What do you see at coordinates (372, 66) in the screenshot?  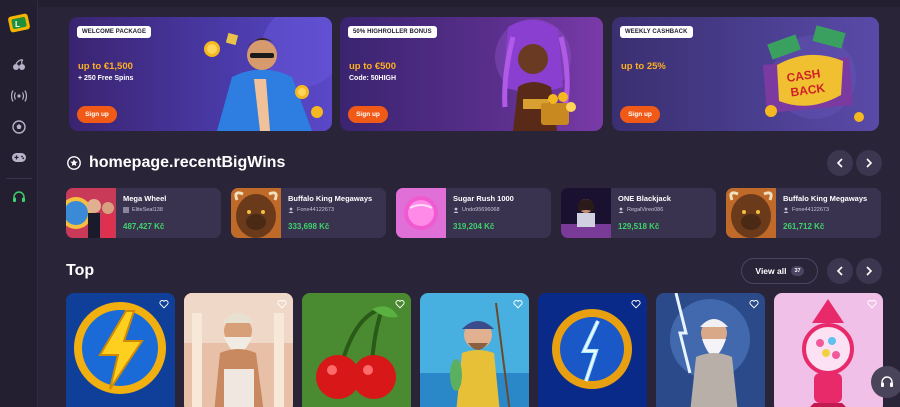 I see `promo-title: up to €500` at bounding box center [372, 66].